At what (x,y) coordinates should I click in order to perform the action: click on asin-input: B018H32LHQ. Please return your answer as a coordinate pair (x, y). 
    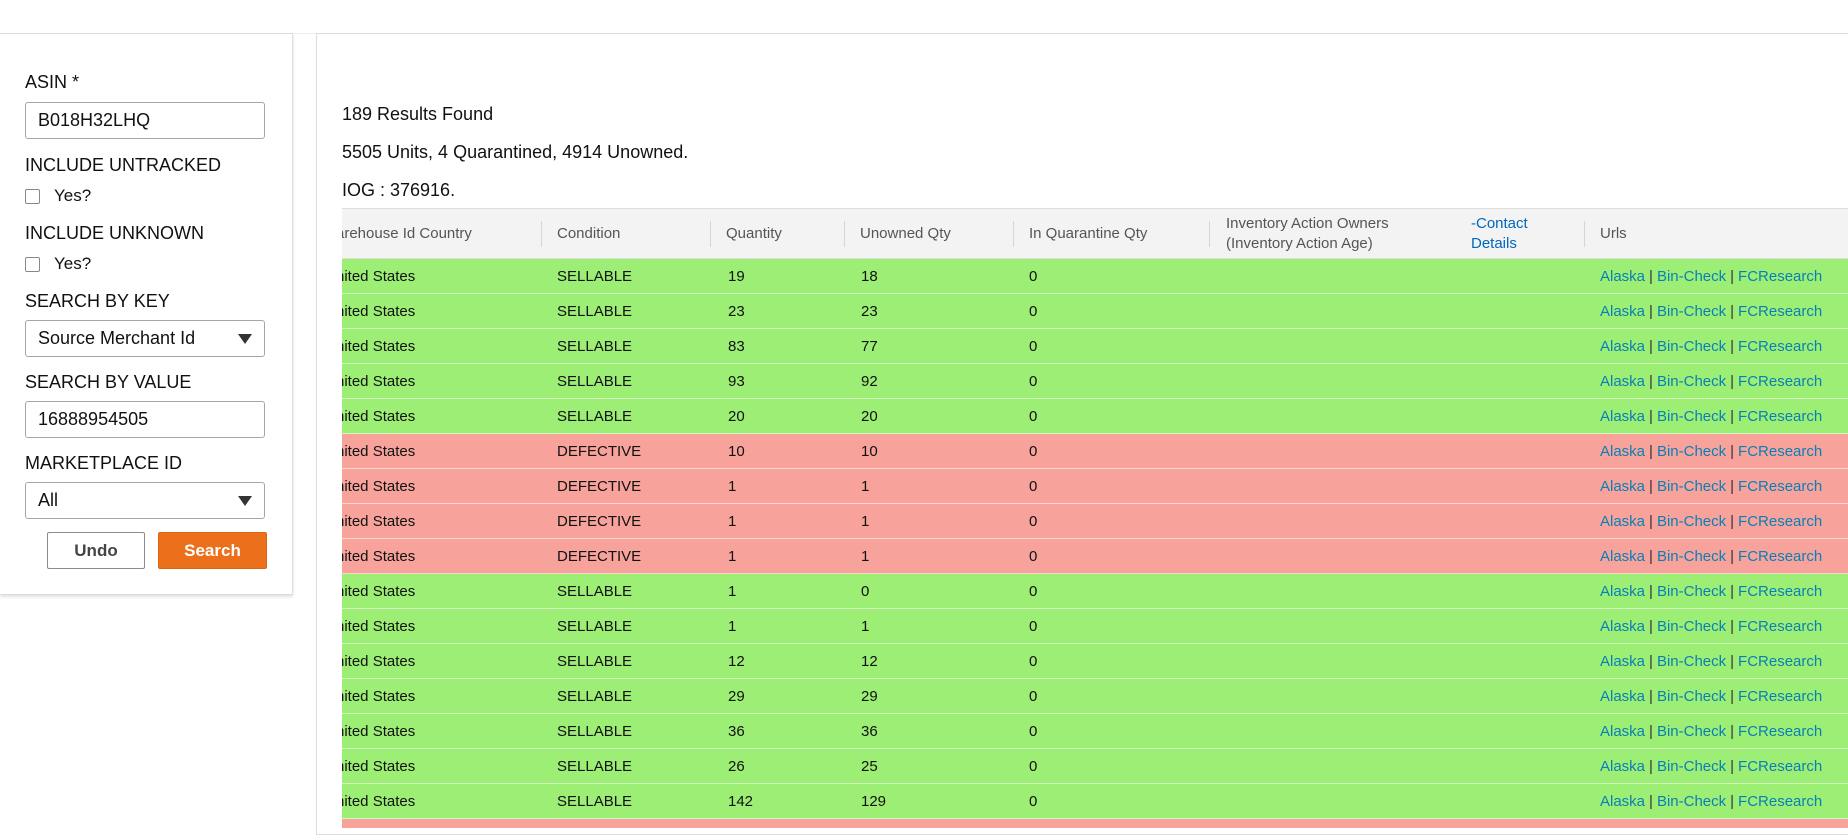
    Looking at the image, I should click on (145, 120).